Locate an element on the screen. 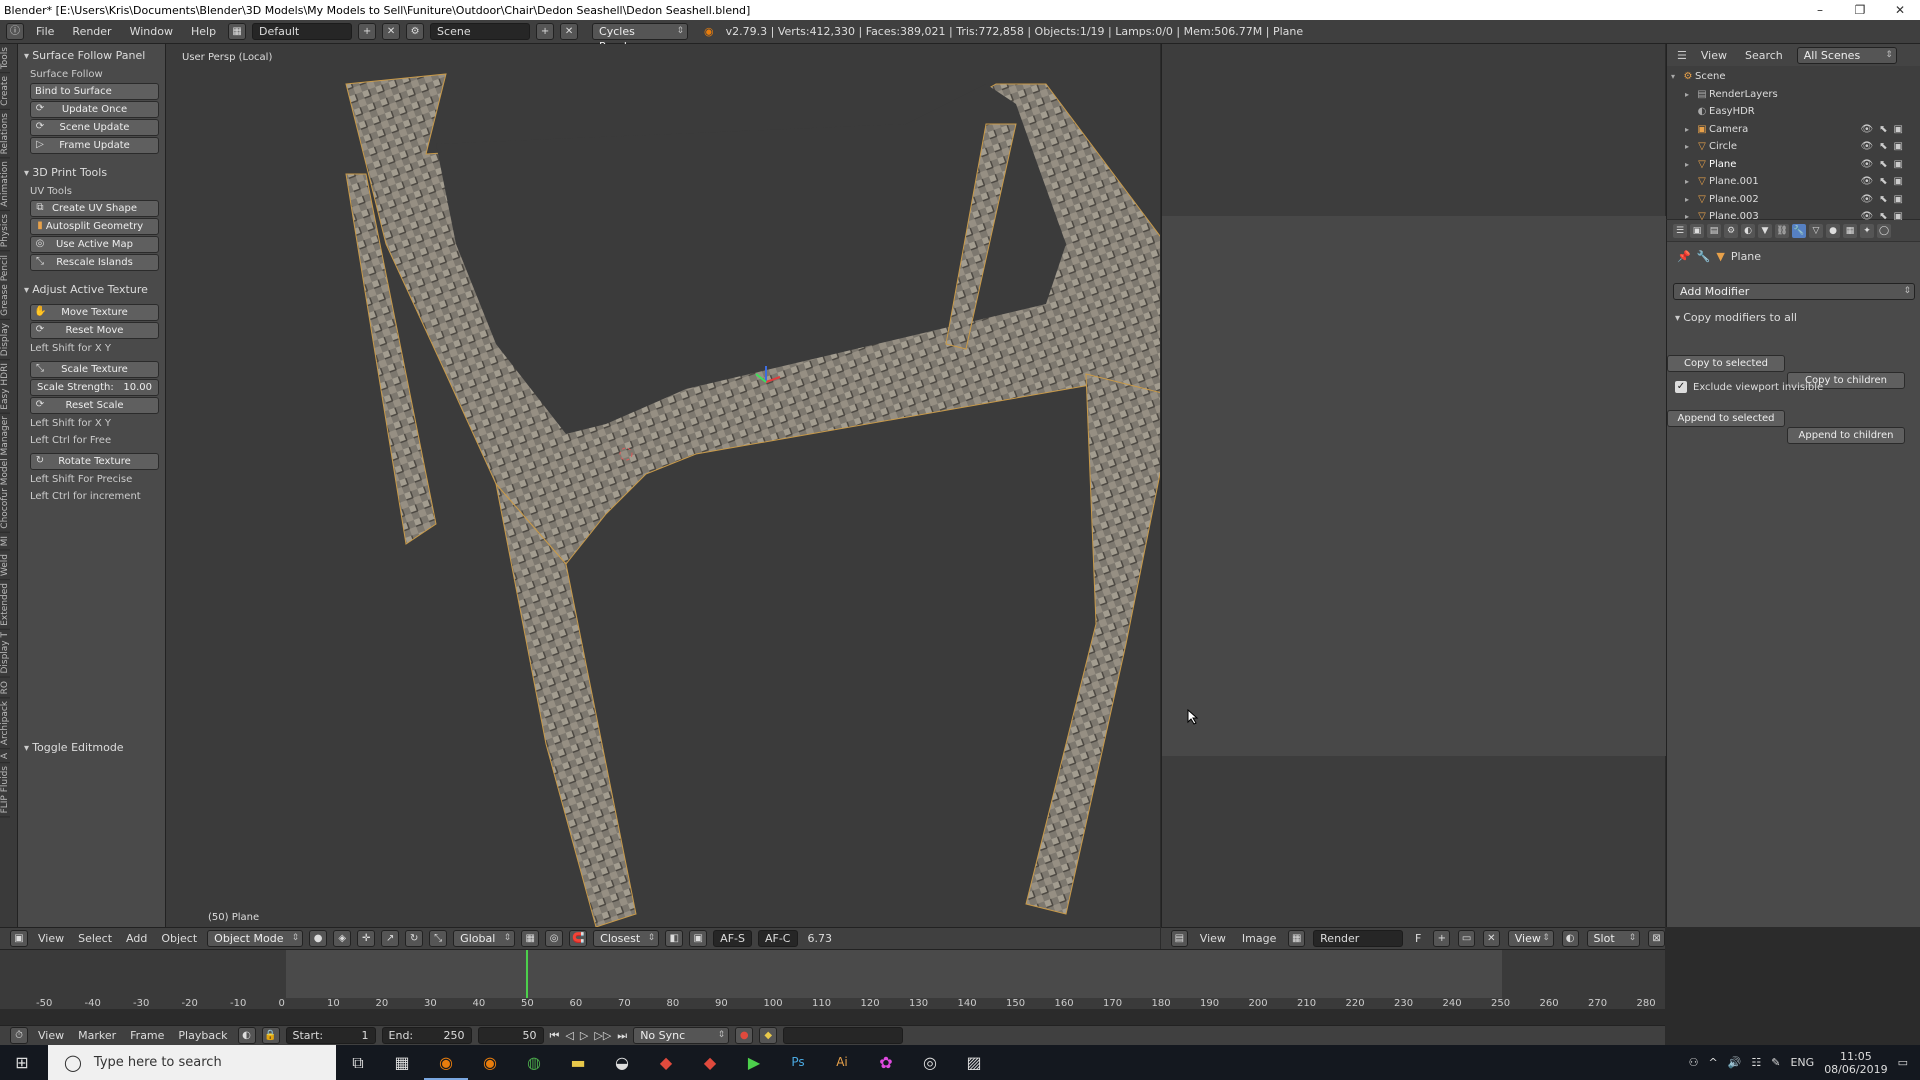 Image resolution: width=1920 pixels, height=1080 pixels. notifications-icon: ▭ is located at coordinates (1903, 1062).